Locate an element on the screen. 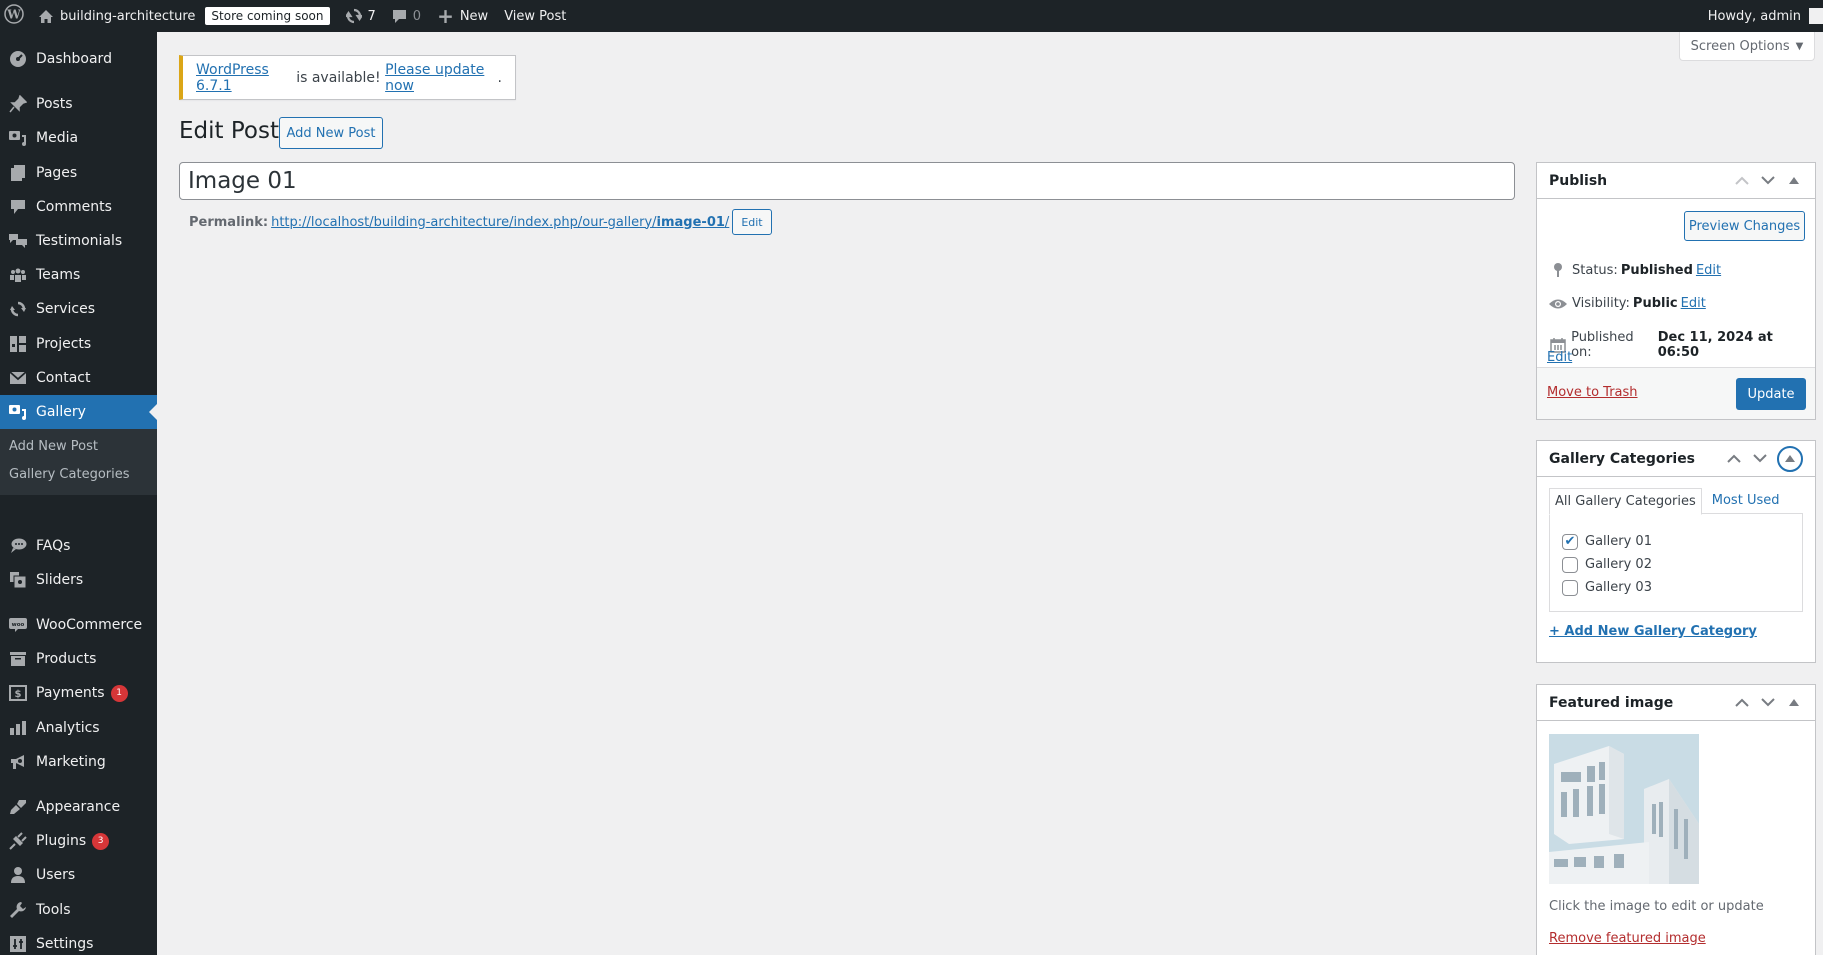  sidebar-item-appearance: Appearance is located at coordinates (78, 807).